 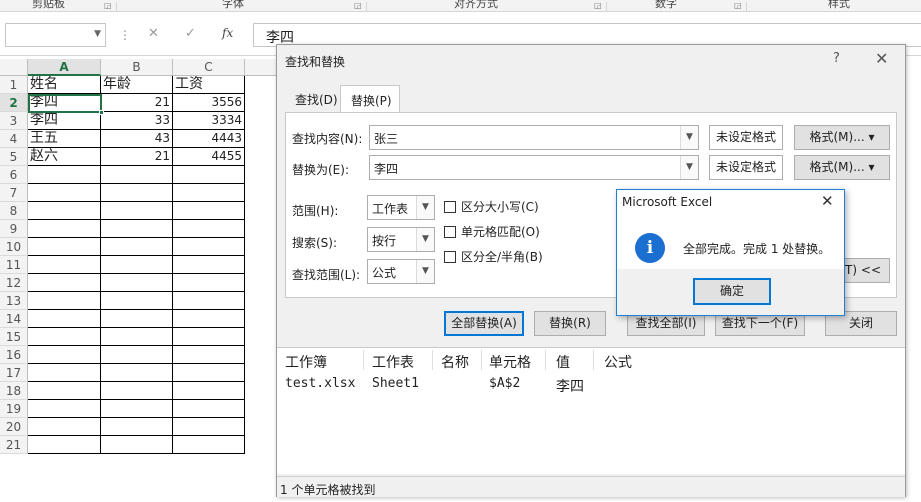 What do you see at coordinates (312, 98) in the screenshot?
I see `tab-find: 查找(D)` at bounding box center [312, 98].